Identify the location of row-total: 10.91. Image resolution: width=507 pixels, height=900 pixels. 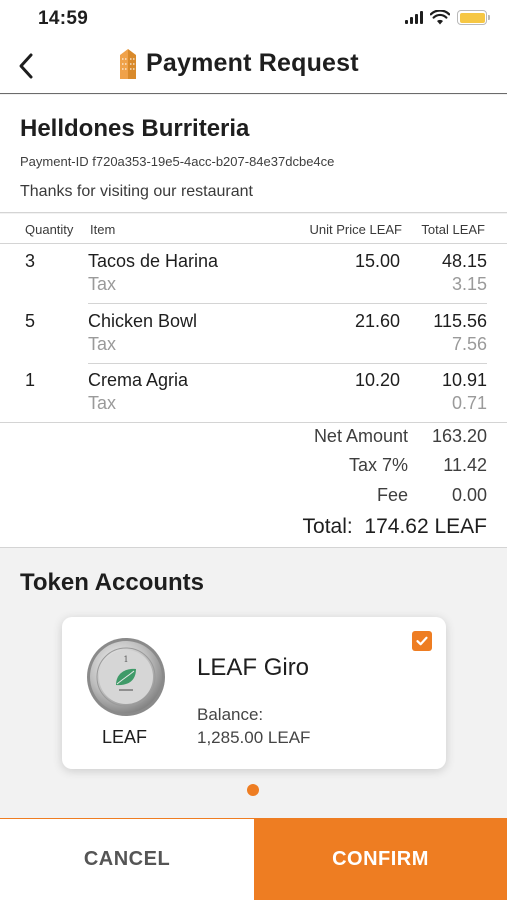
(464, 380).